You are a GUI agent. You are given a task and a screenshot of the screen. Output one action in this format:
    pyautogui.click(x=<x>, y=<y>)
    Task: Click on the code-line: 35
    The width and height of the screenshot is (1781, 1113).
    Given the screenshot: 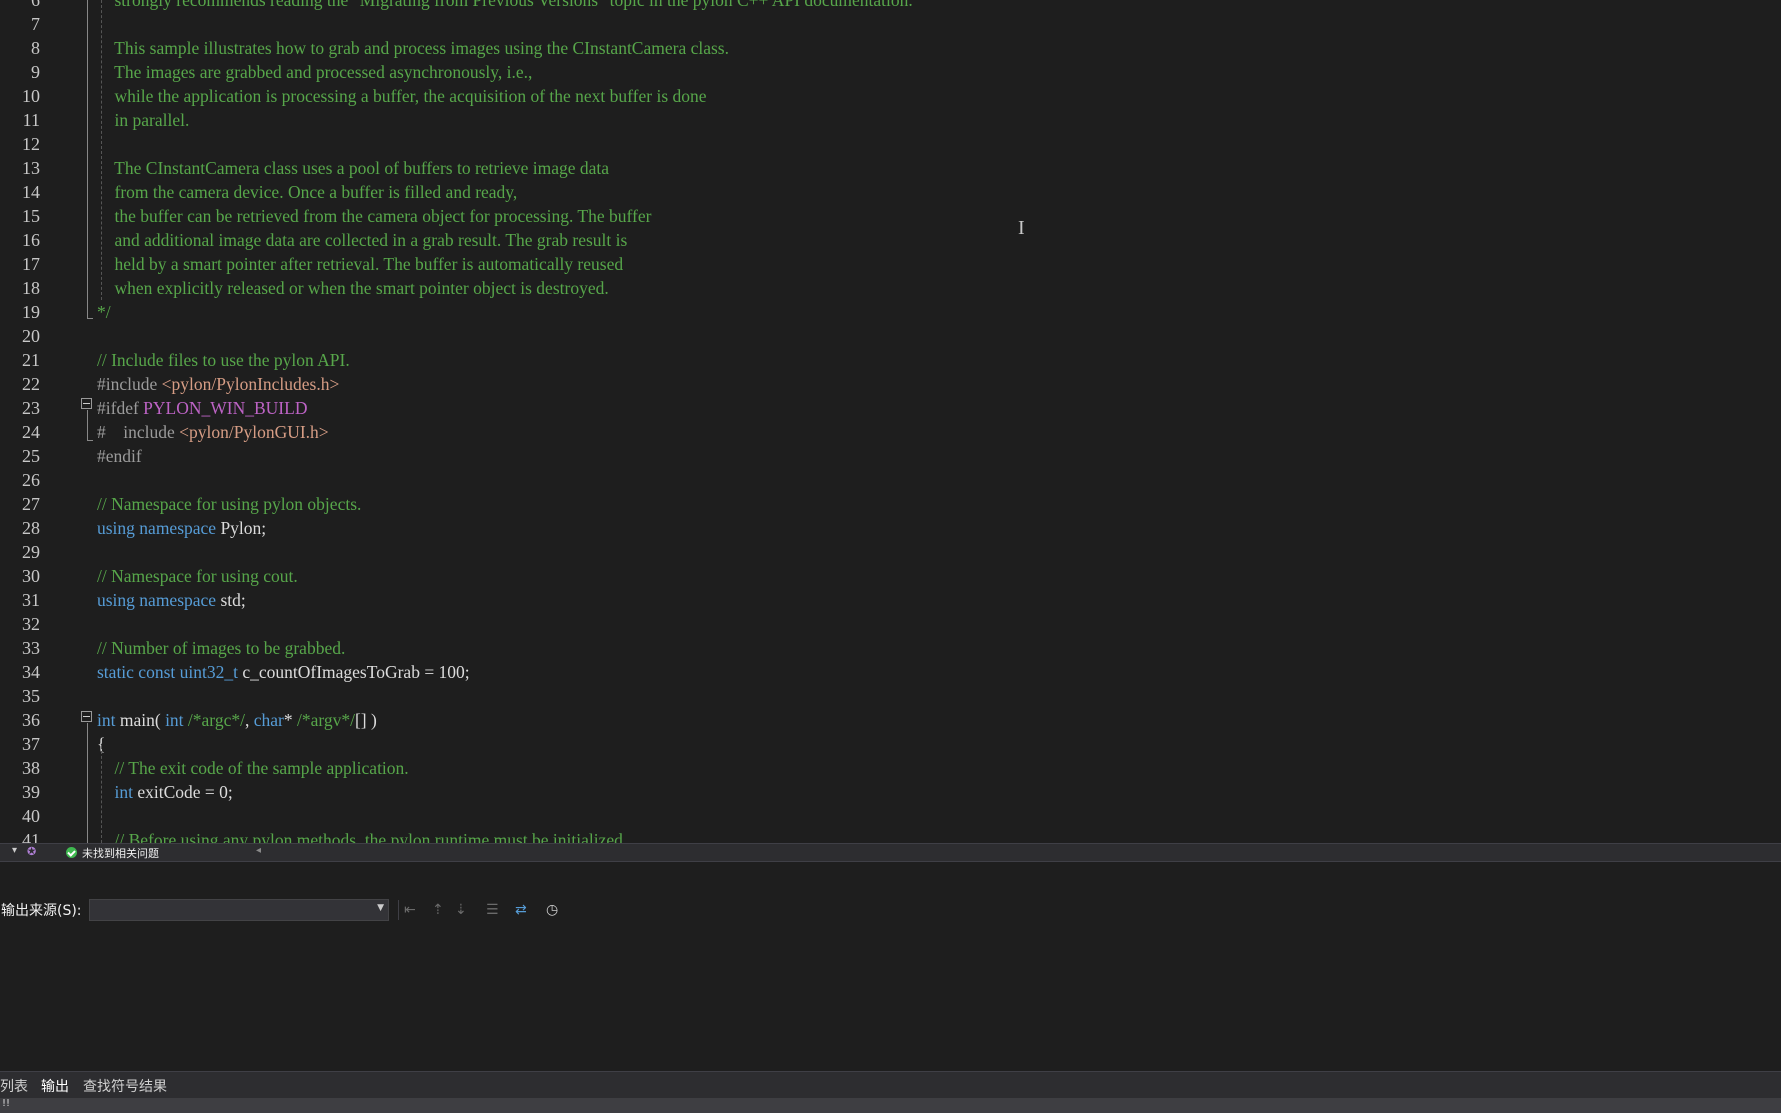 What is the action you would take?
    pyautogui.click(x=890, y=696)
    